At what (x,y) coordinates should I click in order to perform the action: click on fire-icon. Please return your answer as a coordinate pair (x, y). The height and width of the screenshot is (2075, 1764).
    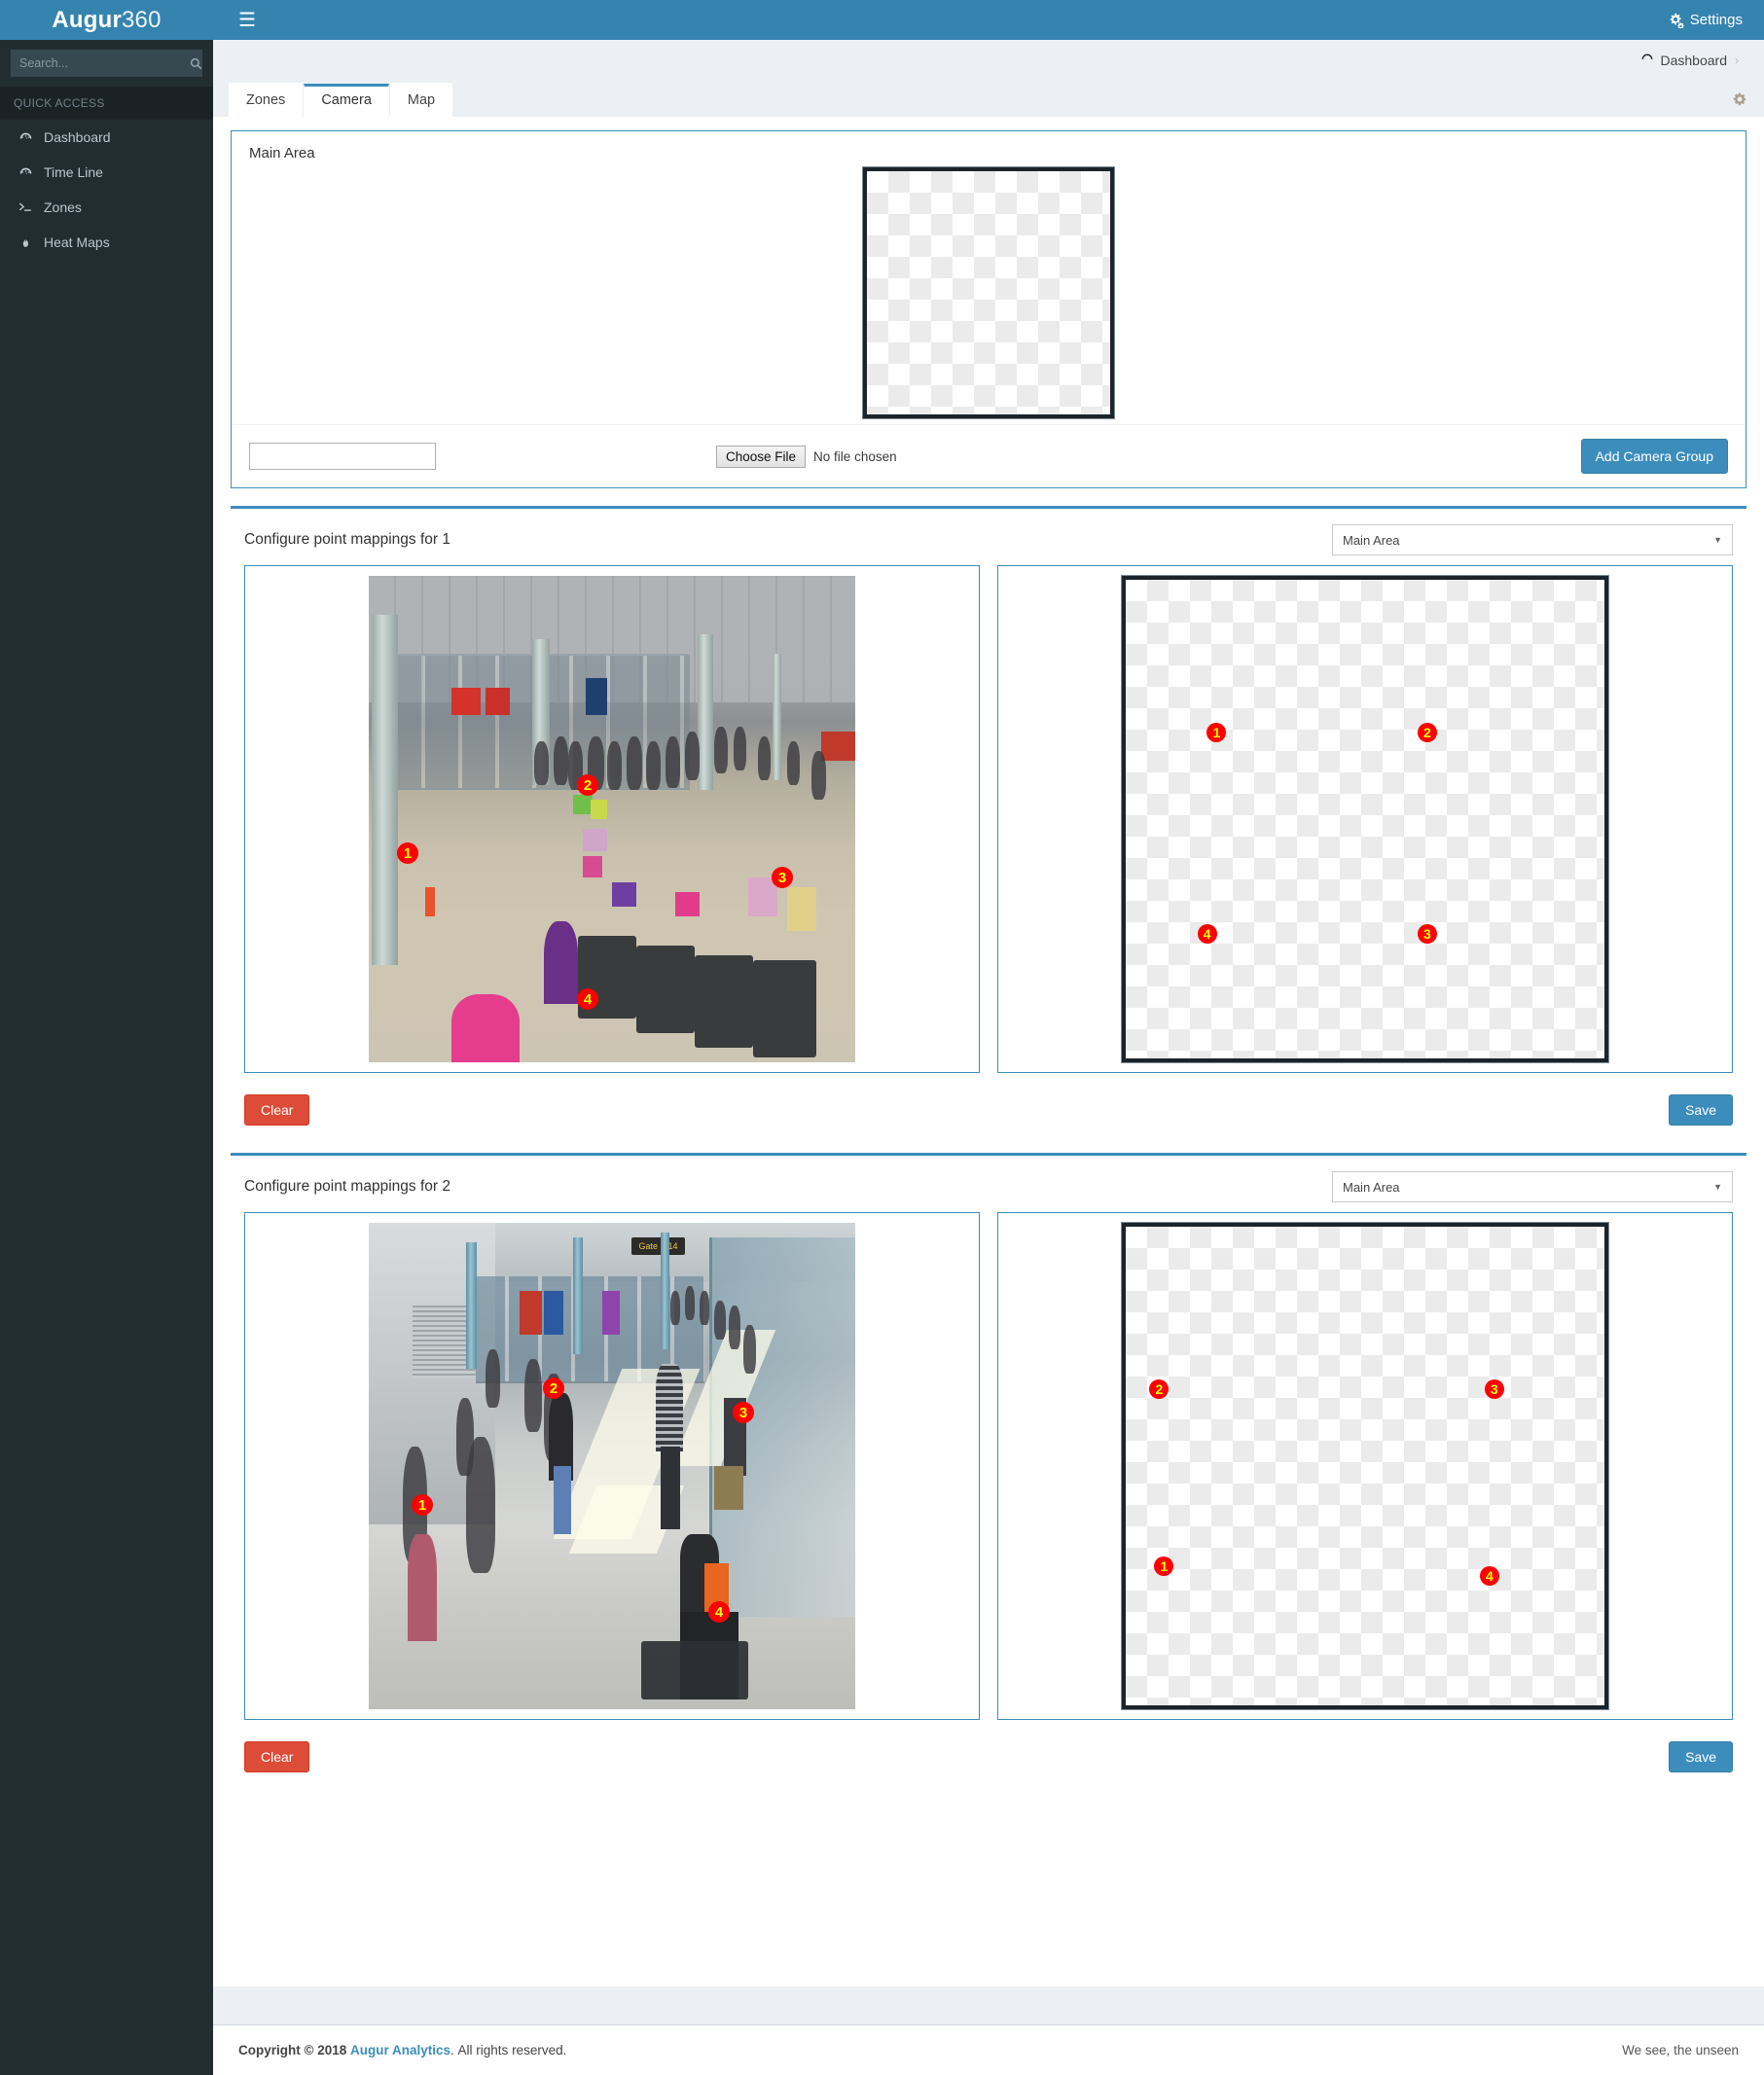
    Looking at the image, I should click on (25, 242).